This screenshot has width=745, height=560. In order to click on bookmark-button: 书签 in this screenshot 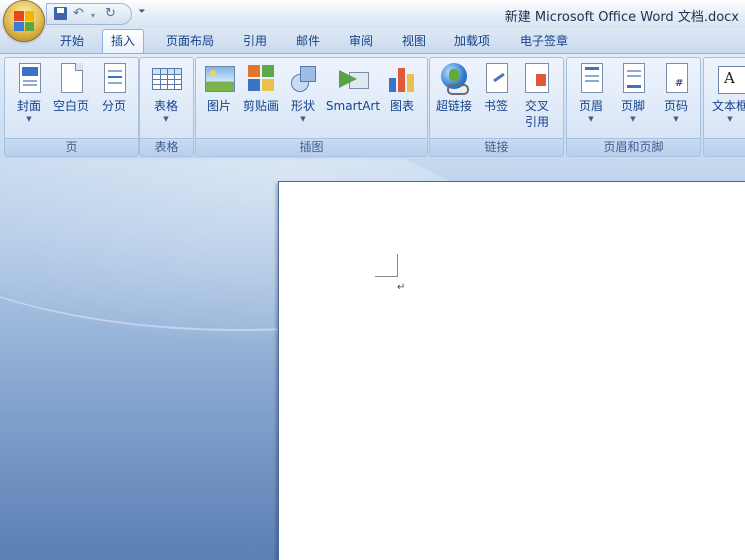, I will do `click(496, 88)`.